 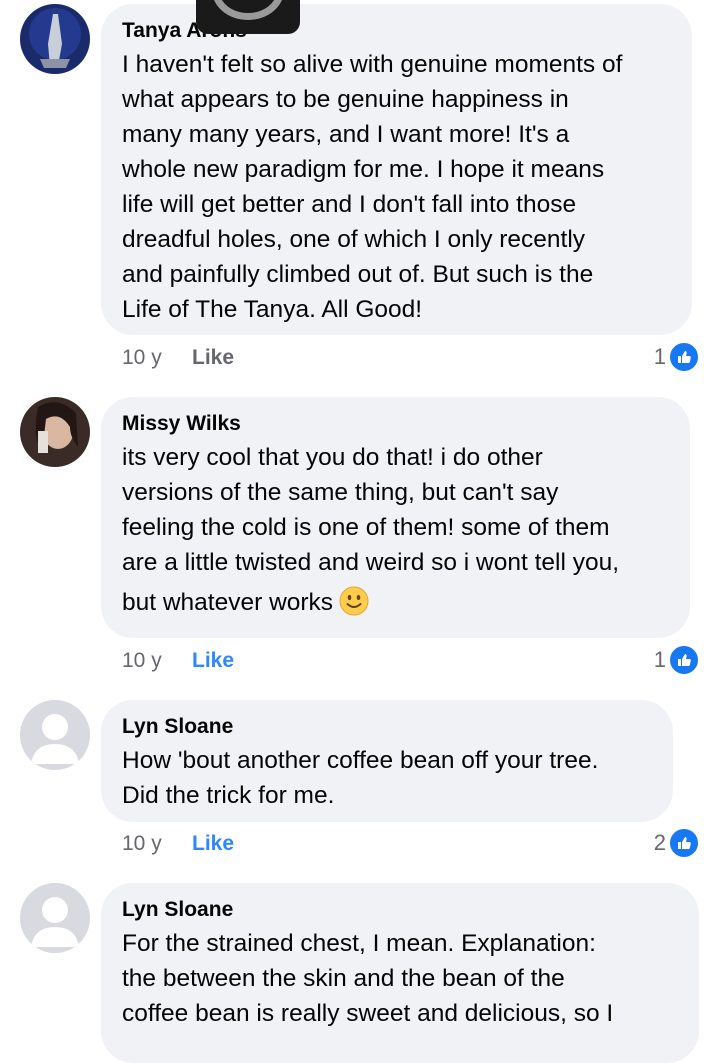 What do you see at coordinates (396, 424) in the screenshot?
I see `comment-author: Missy Wilks` at bounding box center [396, 424].